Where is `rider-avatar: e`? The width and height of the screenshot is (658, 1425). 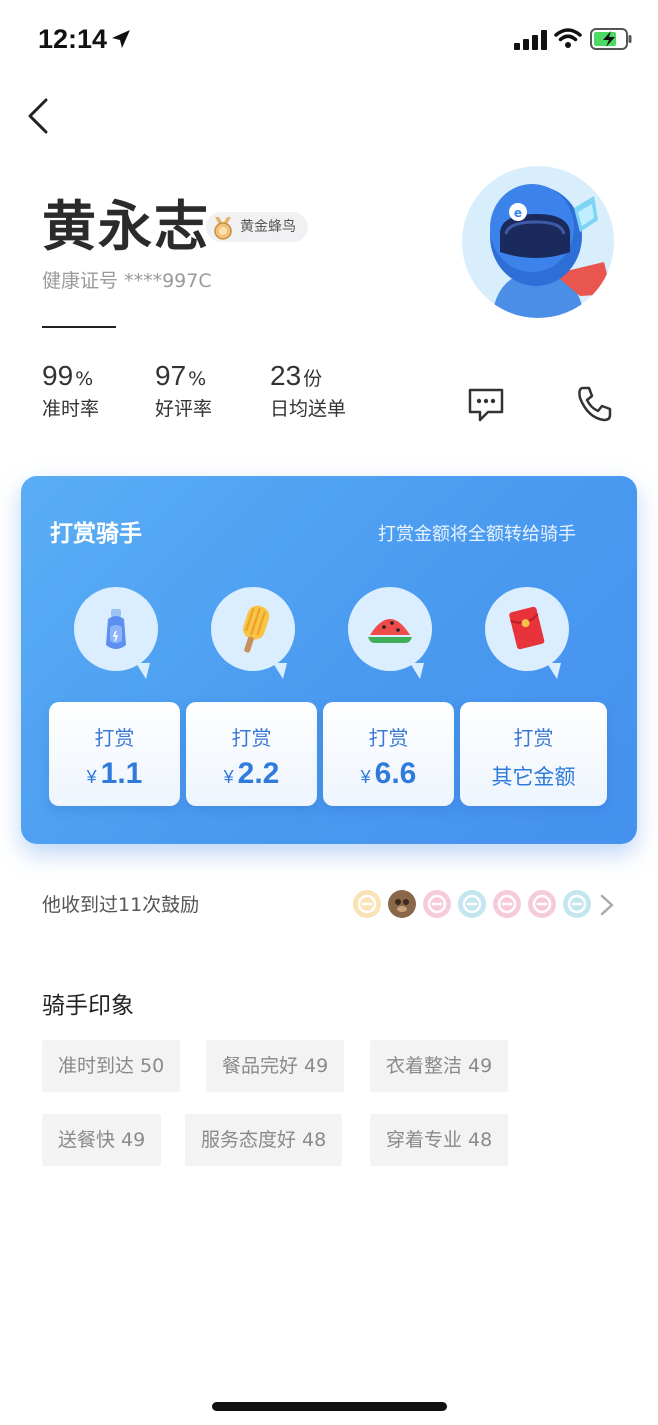
rider-avatar: e is located at coordinates (538, 242).